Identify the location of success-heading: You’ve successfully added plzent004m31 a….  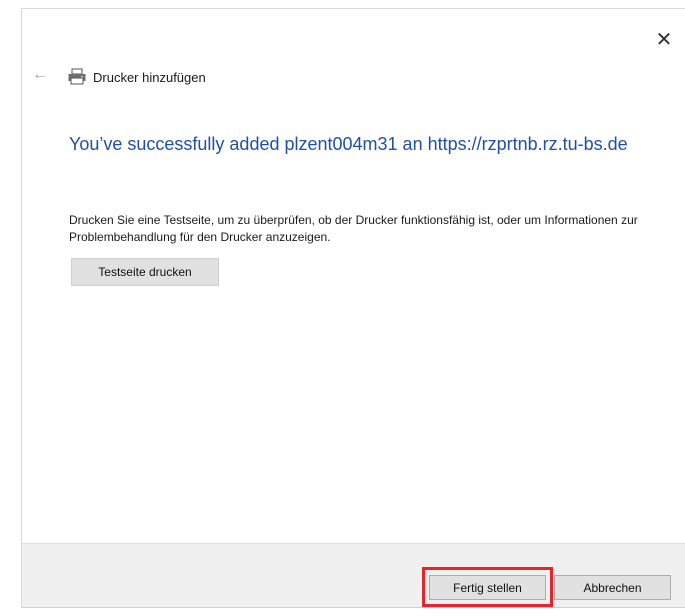
(348, 144).